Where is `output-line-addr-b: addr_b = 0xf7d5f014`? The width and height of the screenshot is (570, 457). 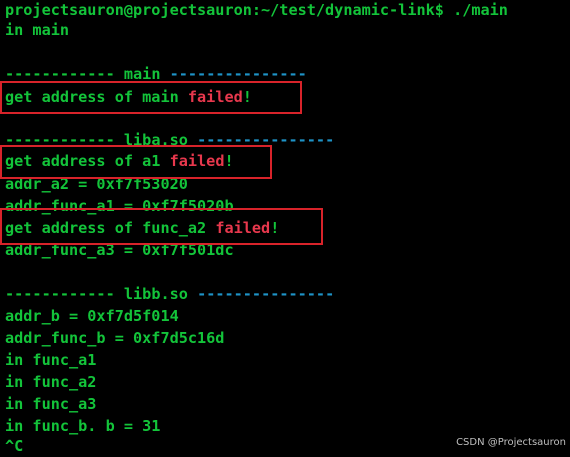 output-line-addr-b: addr_b = 0xf7d5f014 is located at coordinates (92, 316).